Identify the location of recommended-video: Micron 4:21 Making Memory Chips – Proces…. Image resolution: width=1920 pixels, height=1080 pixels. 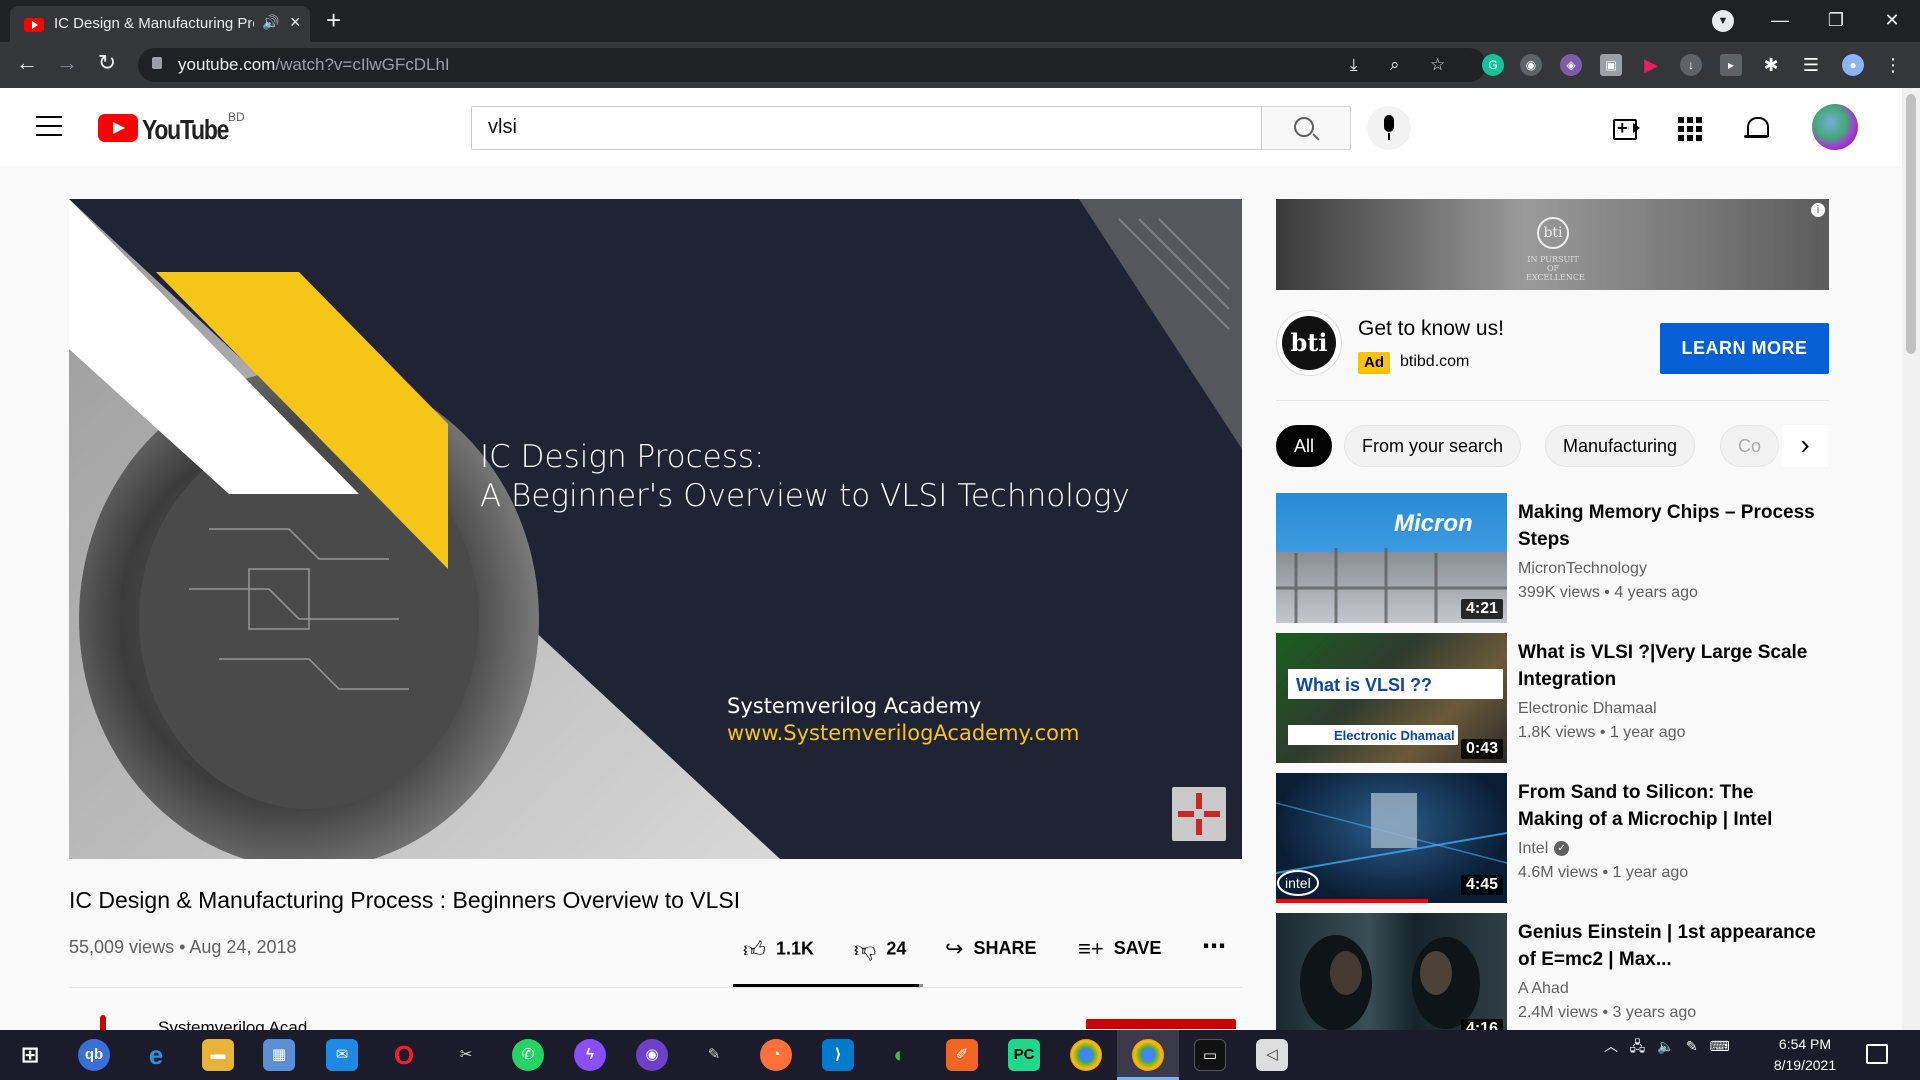
(1556, 558).